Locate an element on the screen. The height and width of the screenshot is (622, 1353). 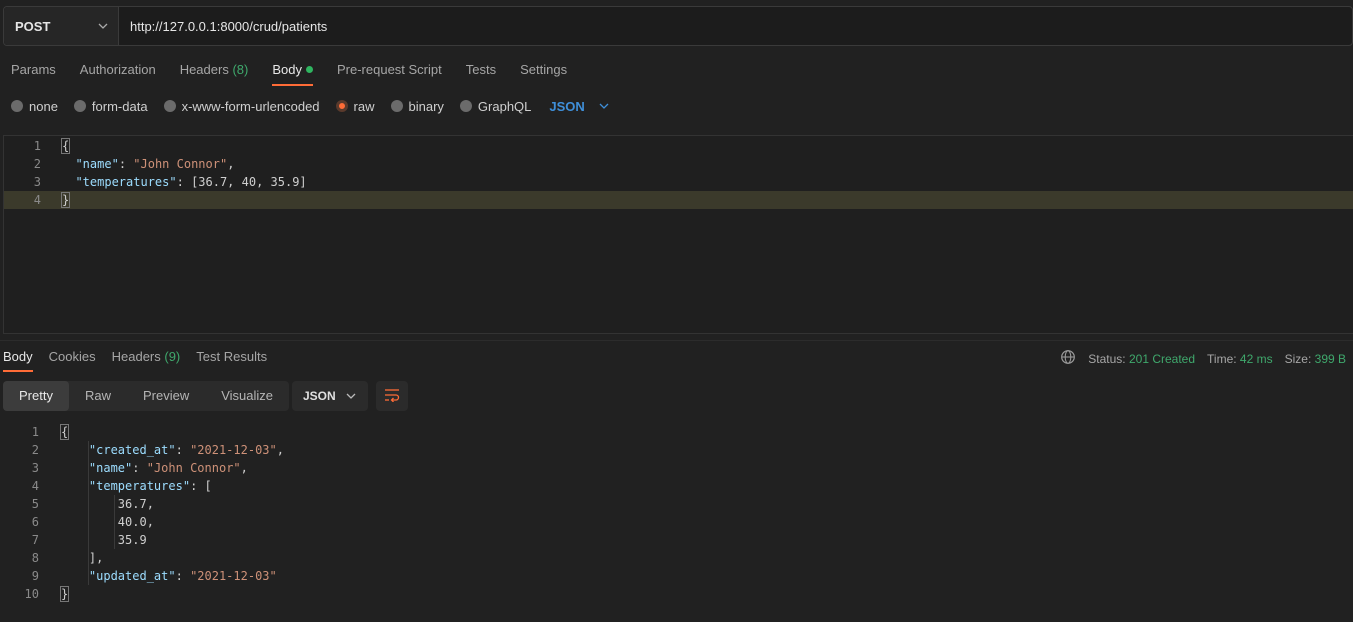
wrap-lines-button is located at coordinates (392, 396).